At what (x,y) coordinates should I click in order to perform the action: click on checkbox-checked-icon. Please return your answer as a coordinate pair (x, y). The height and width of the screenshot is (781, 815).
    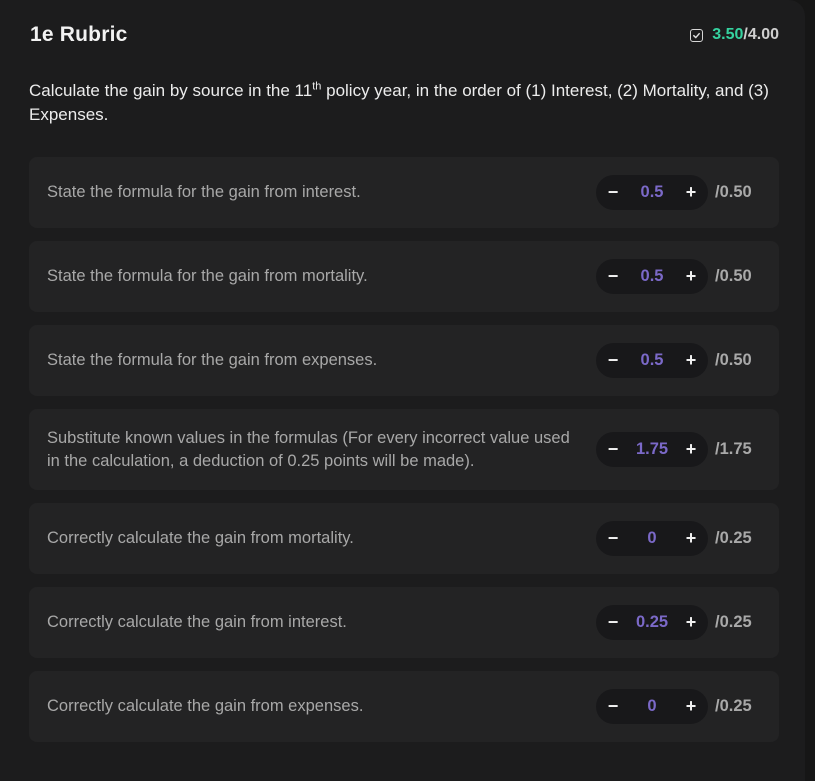
    Looking at the image, I should click on (697, 35).